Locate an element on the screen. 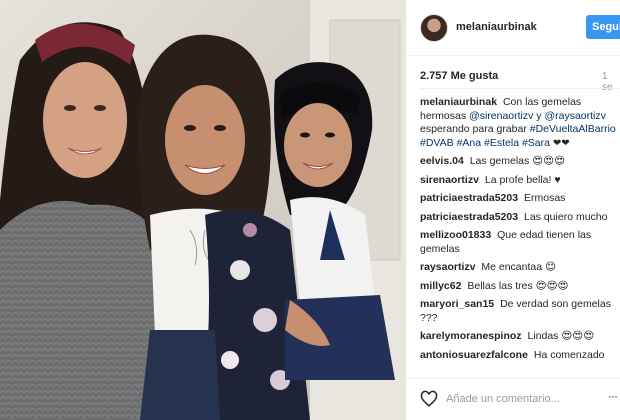 The height and width of the screenshot is (420, 620). comment-username: maryori_san15 is located at coordinates (457, 304).